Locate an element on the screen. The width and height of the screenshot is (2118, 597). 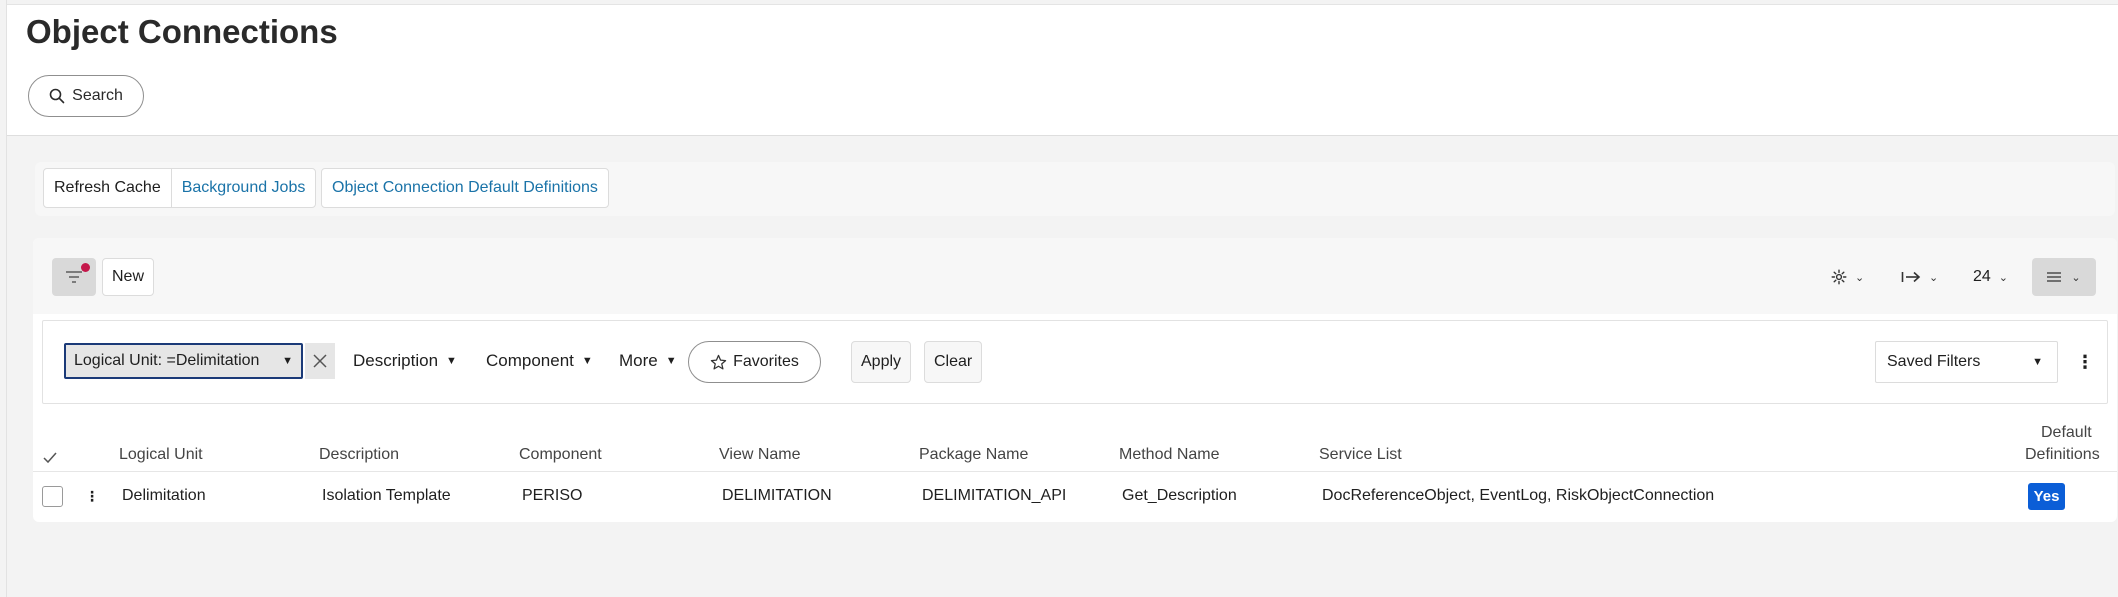
close-icon is located at coordinates (320, 361).